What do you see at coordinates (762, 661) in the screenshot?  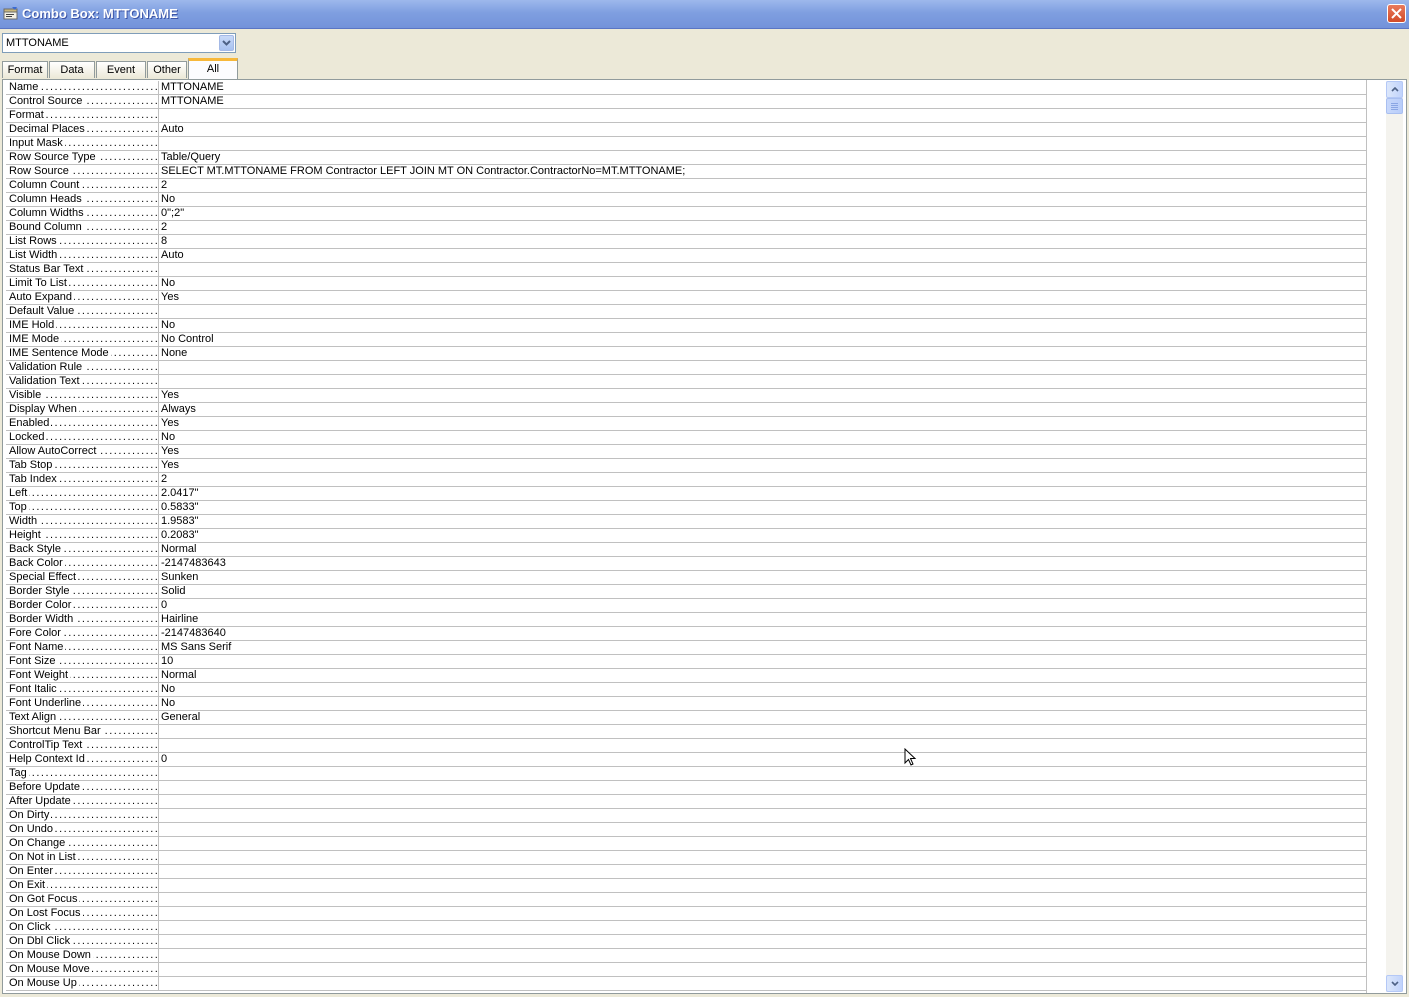 I see `property-value: 10` at bounding box center [762, 661].